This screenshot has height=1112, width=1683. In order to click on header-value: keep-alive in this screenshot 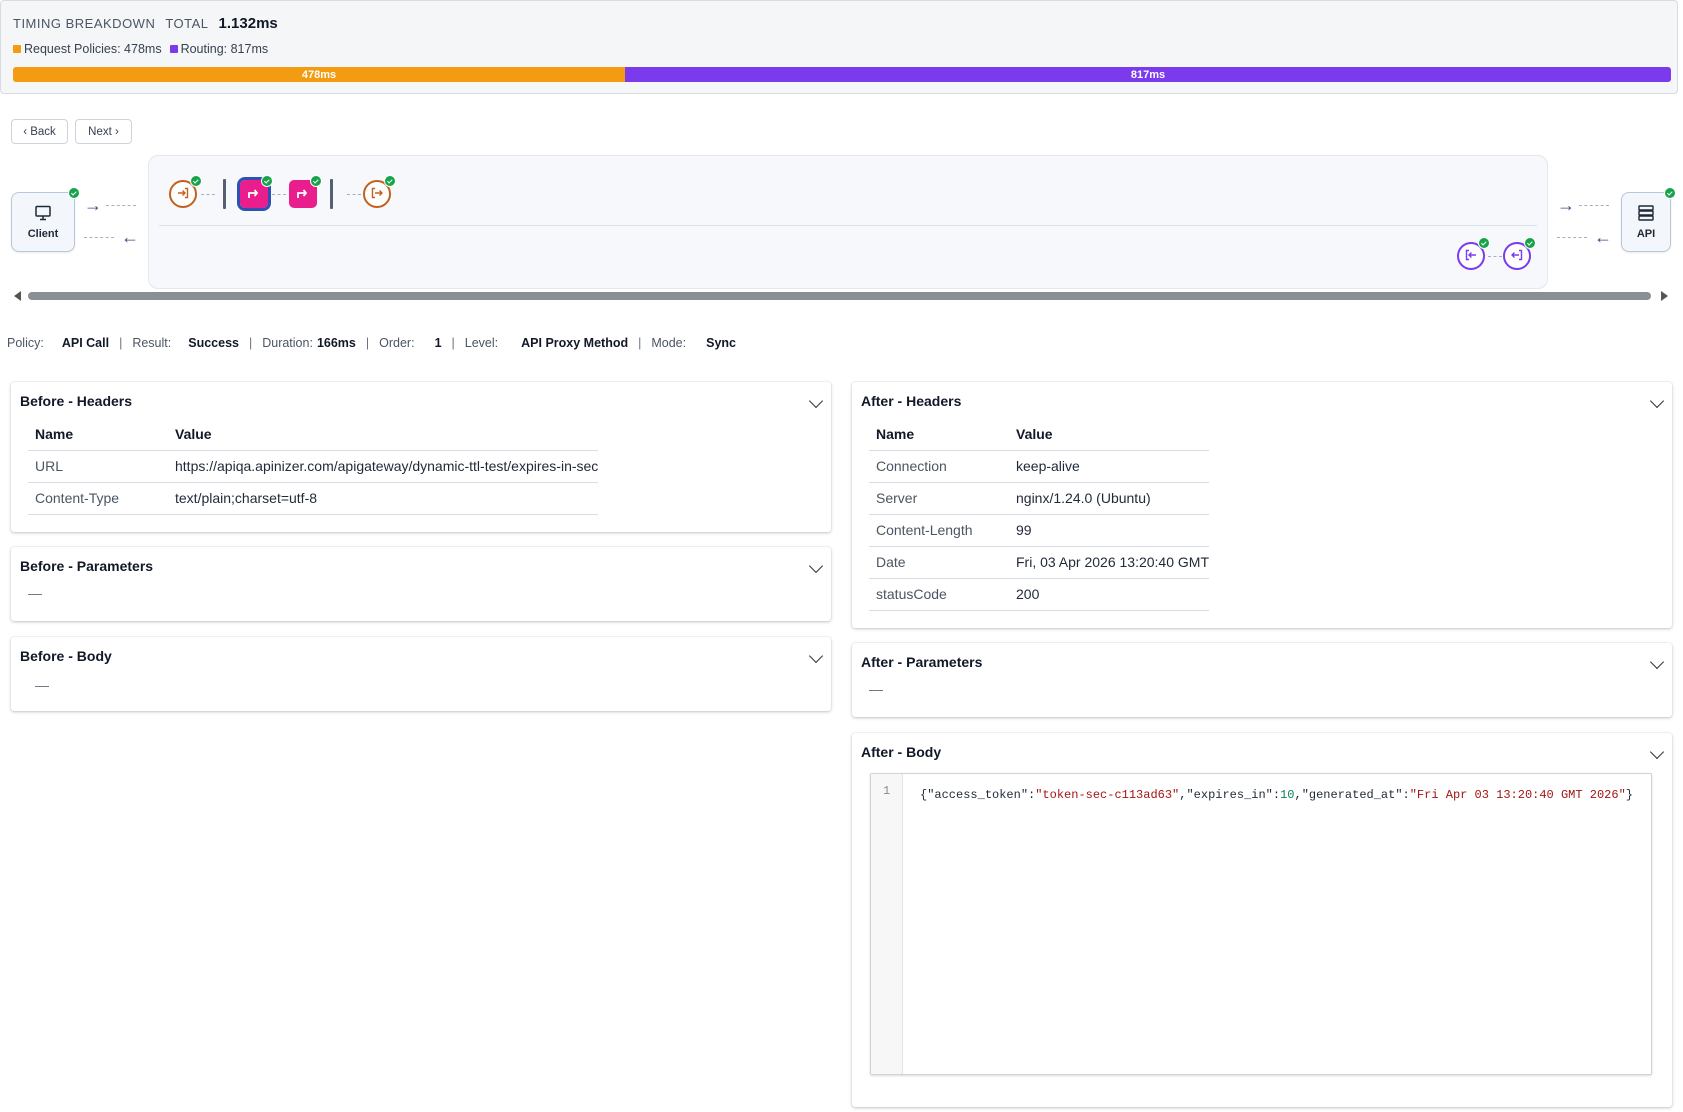, I will do `click(1109, 466)`.